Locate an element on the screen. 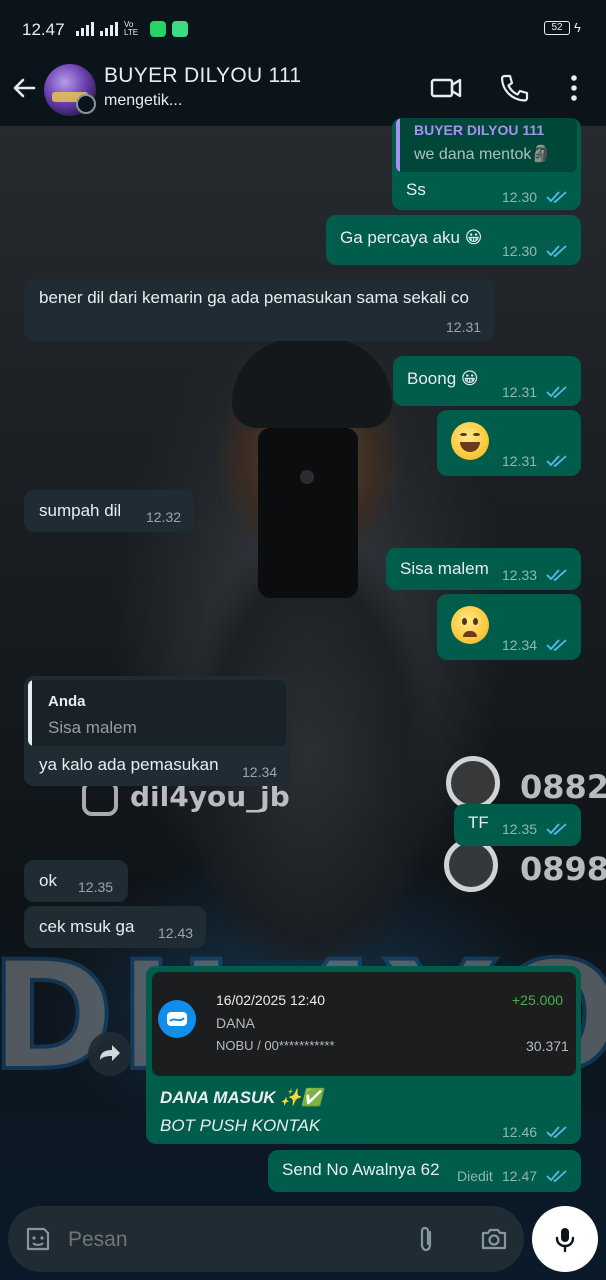 This screenshot has height=1280, width=606. message-outgoing: Ga percaya aku 😀 12.30 is located at coordinates (453, 240).